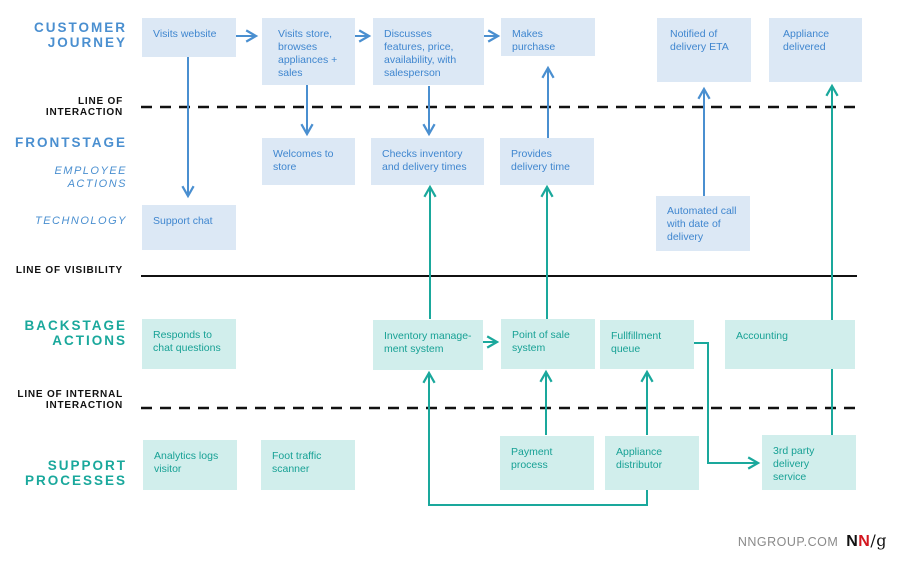  I want to click on backstage-action: Point of sale system, so click(548, 344).